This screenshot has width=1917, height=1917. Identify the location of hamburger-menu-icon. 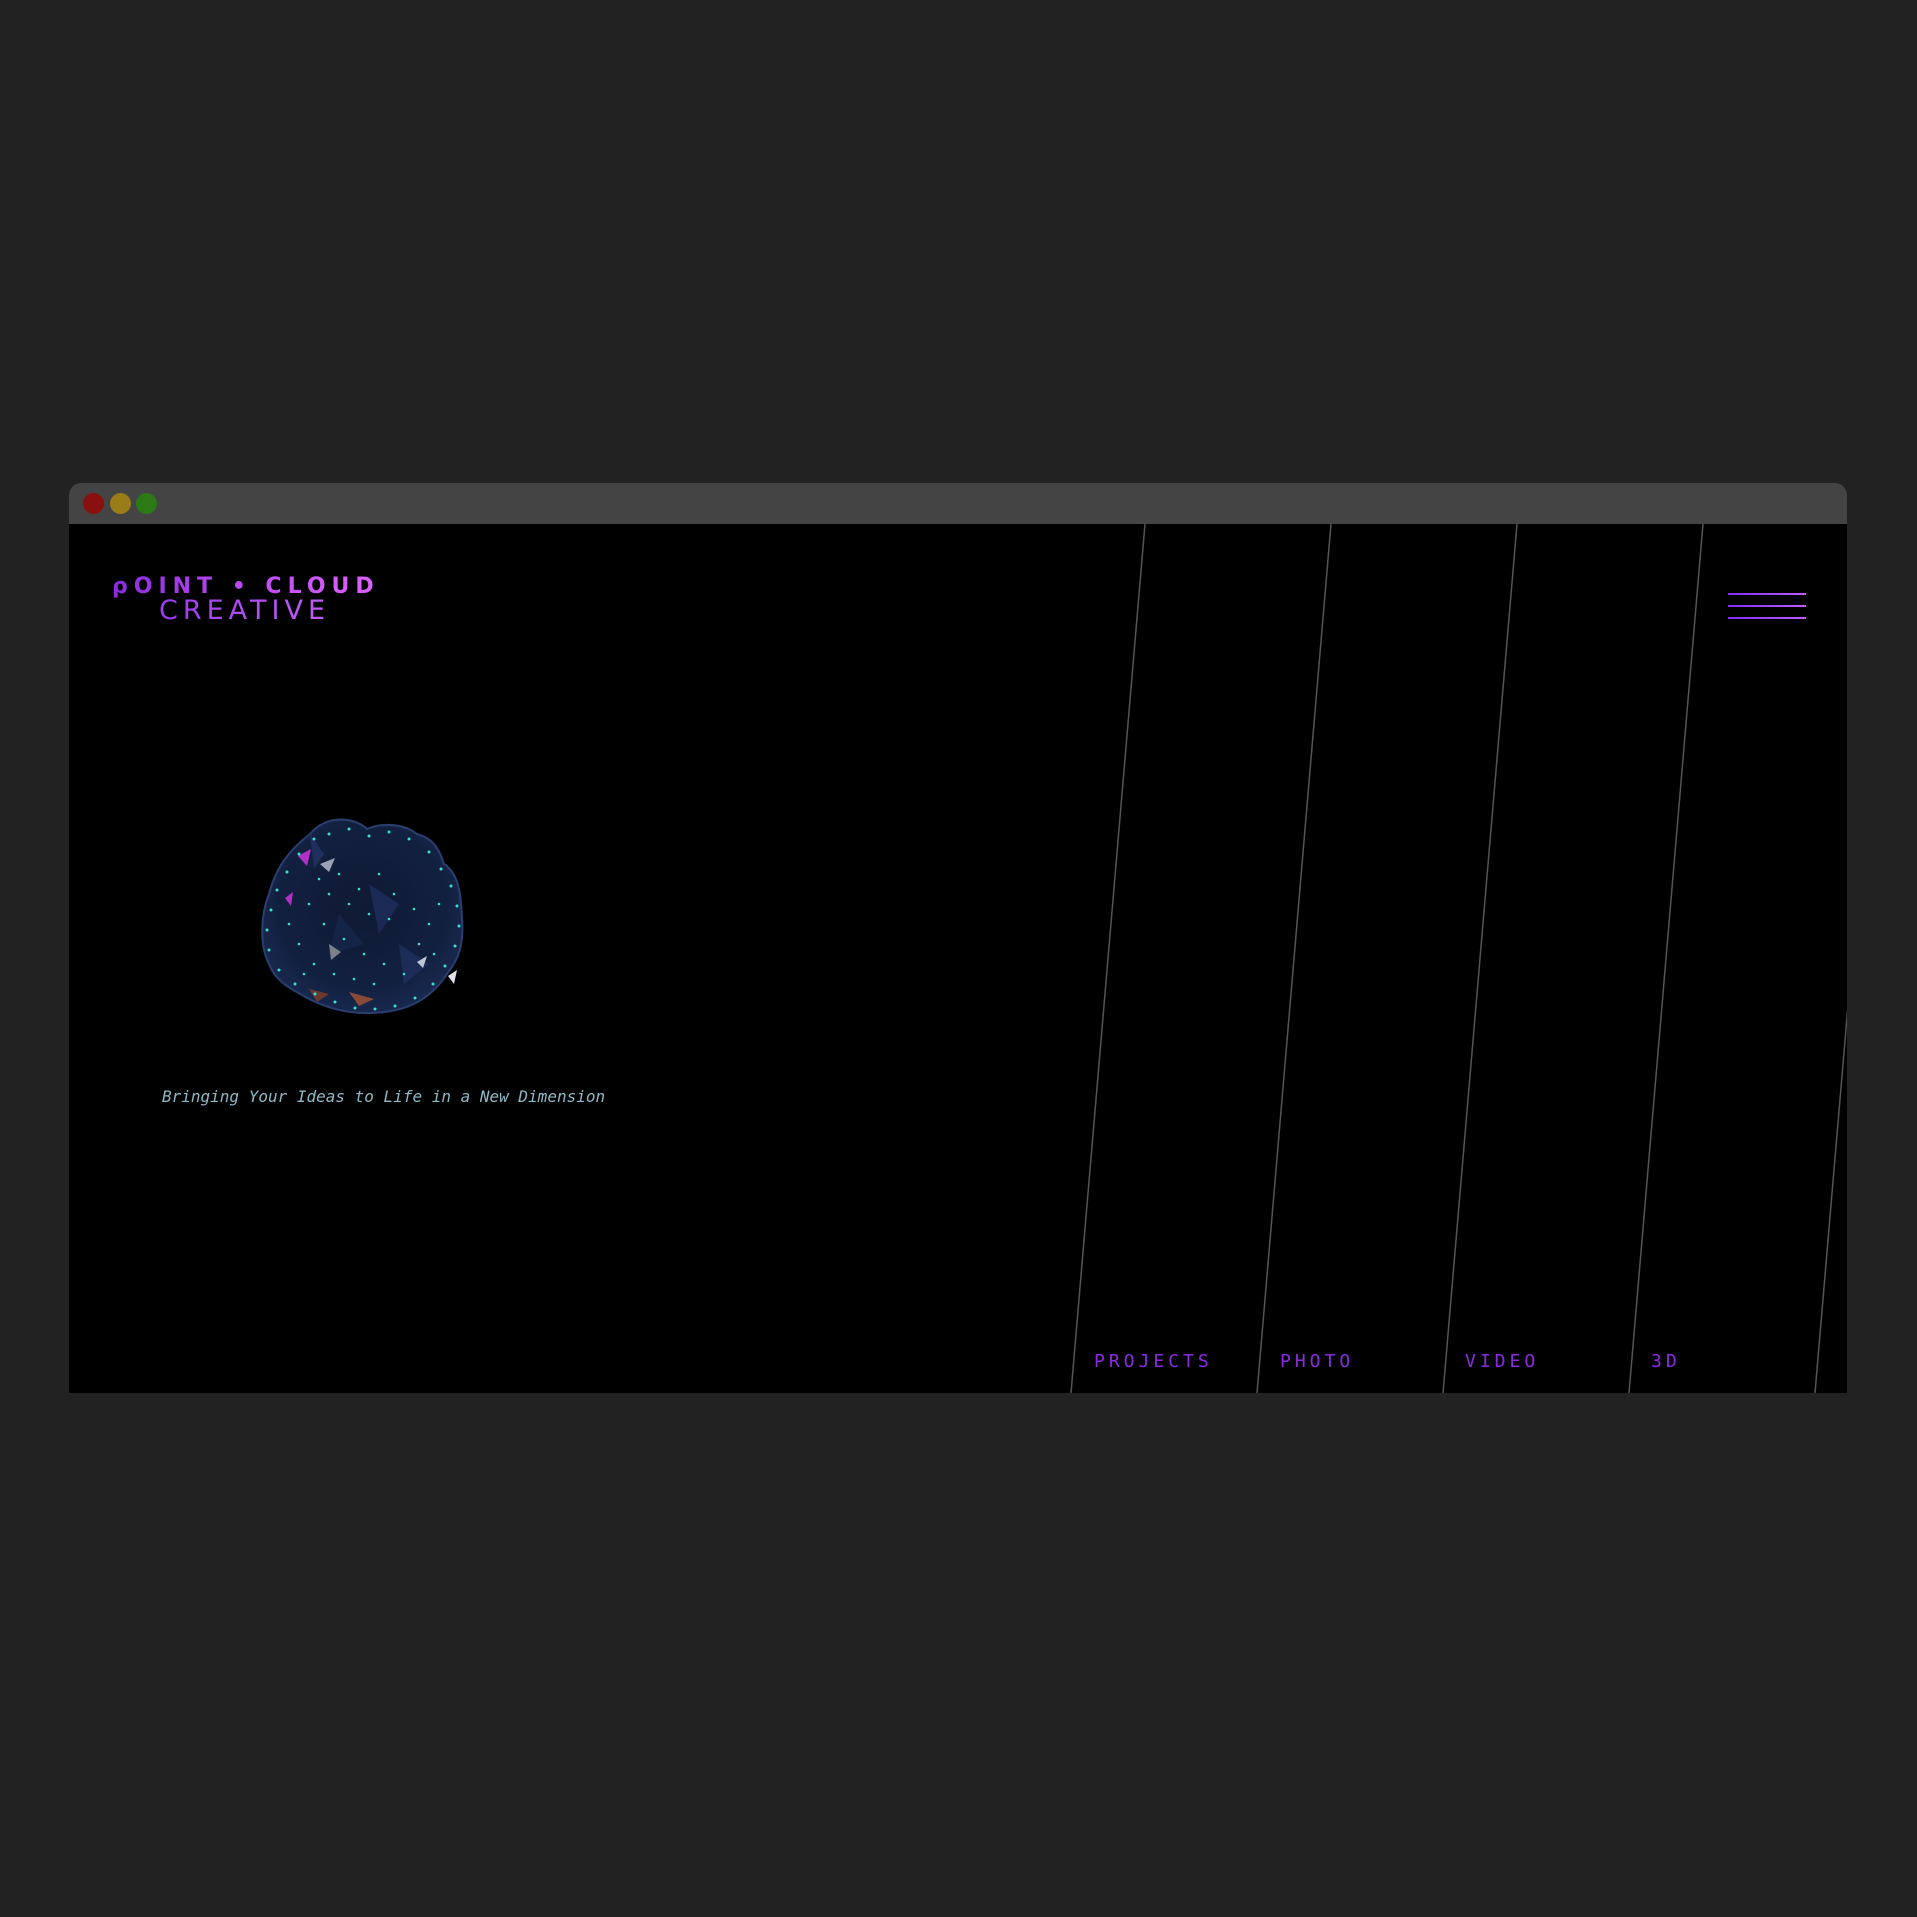
(1767, 606).